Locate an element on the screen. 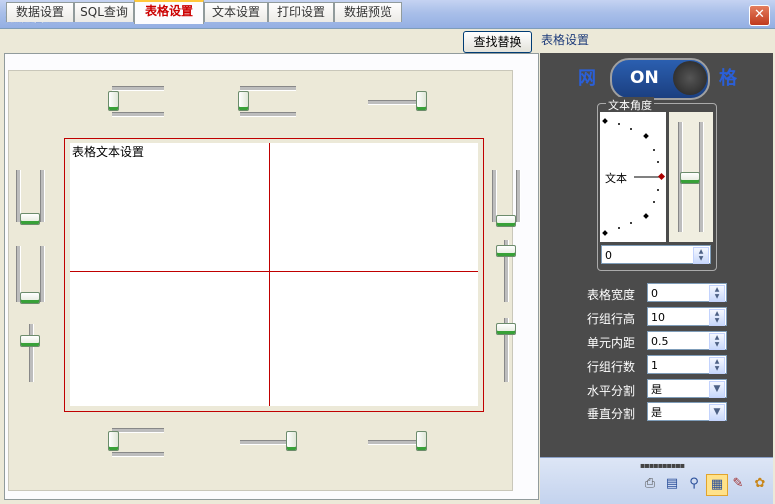 This screenshot has width=775, height=504. splitter-grip: ▪▪▪▪▪▪▪▪▪▪ is located at coordinates (662, 465).